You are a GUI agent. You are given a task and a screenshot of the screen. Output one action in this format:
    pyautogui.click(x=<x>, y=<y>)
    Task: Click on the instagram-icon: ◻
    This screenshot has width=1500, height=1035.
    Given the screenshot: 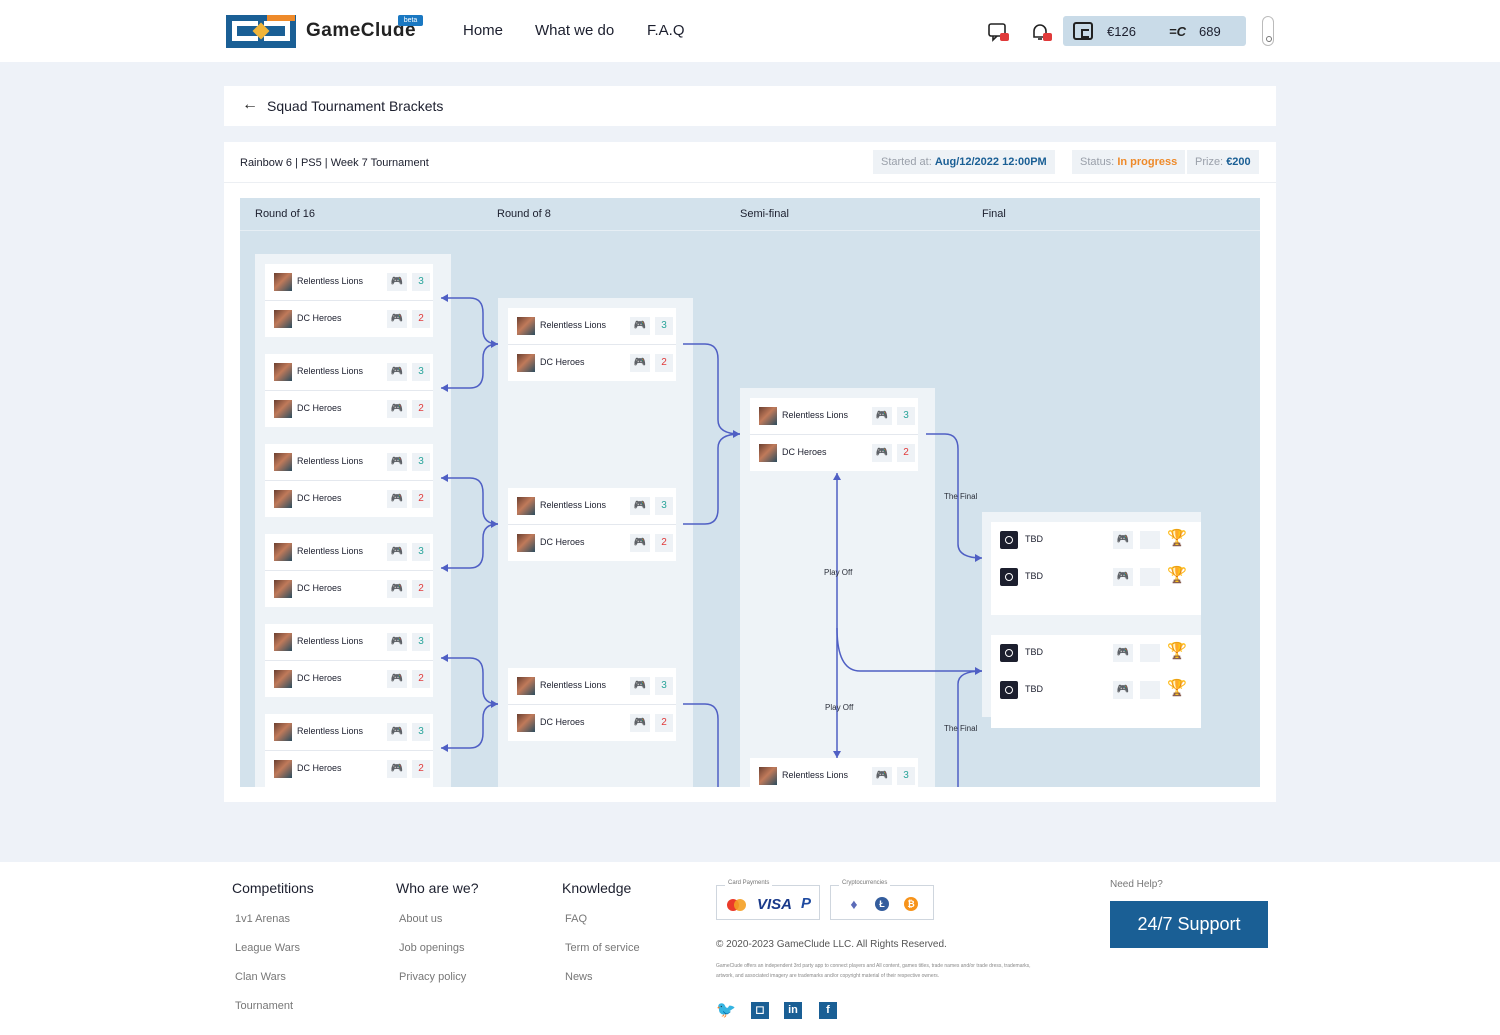 What is the action you would take?
    pyautogui.click(x=760, y=1010)
    